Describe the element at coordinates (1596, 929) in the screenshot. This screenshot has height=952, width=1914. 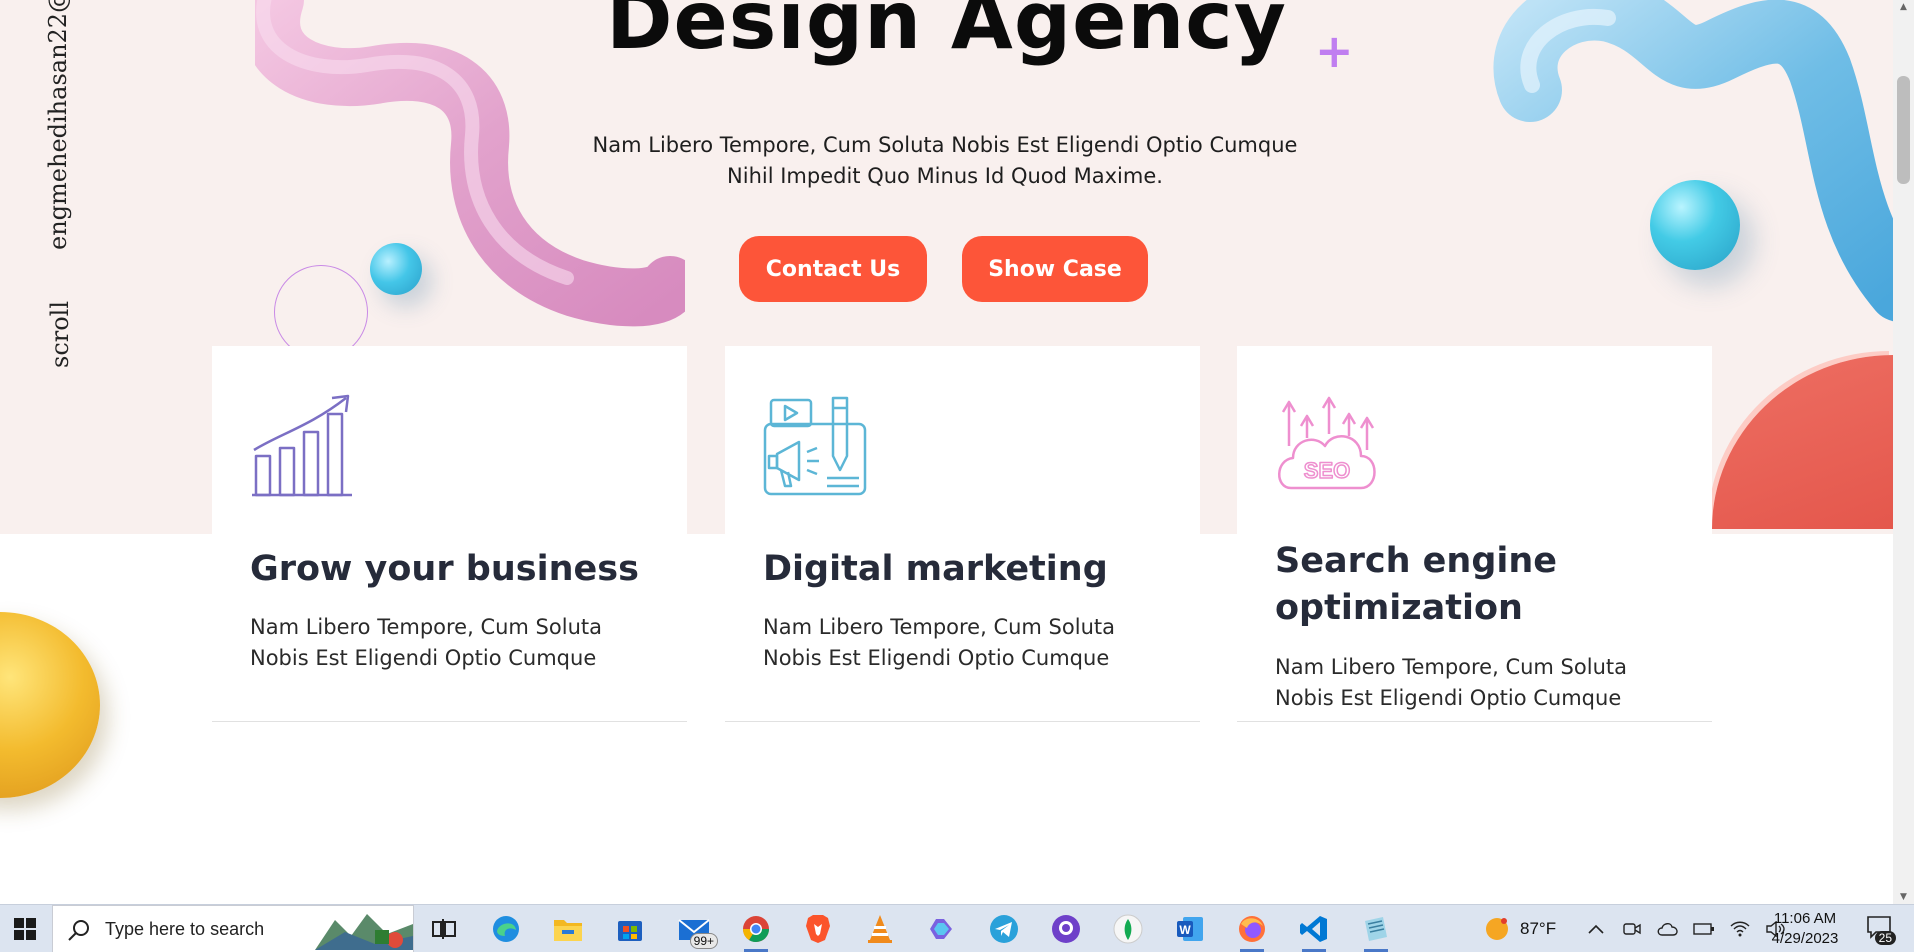
I see `chevron-up-icon` at that location.